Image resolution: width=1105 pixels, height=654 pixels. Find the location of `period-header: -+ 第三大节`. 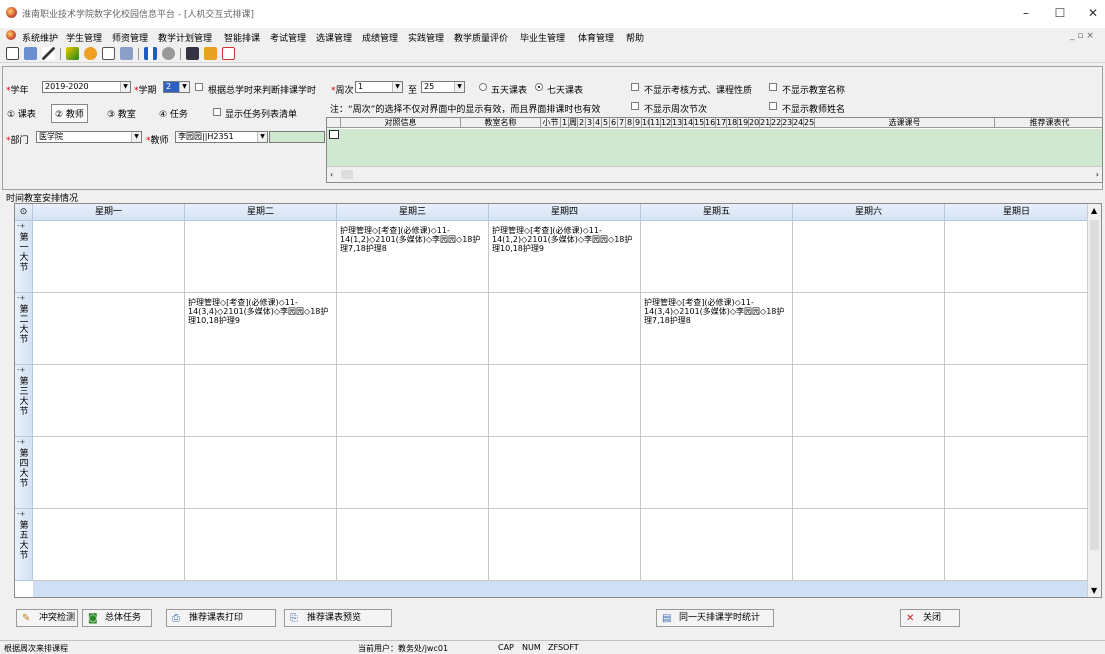

period-header: -+ 第三大节 is located at coordinates (24, 401).